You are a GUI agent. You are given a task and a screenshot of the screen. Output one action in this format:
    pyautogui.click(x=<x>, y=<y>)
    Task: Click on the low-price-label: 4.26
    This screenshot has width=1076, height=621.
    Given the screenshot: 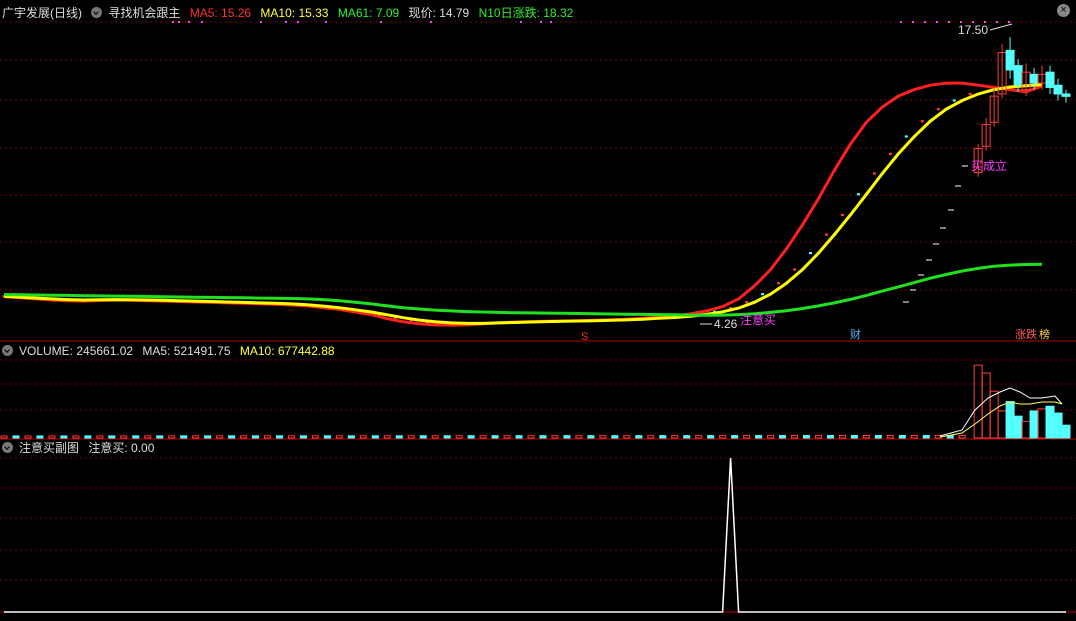 What is the action you would take?
    pyautogui.click(x=726, y=324)
    